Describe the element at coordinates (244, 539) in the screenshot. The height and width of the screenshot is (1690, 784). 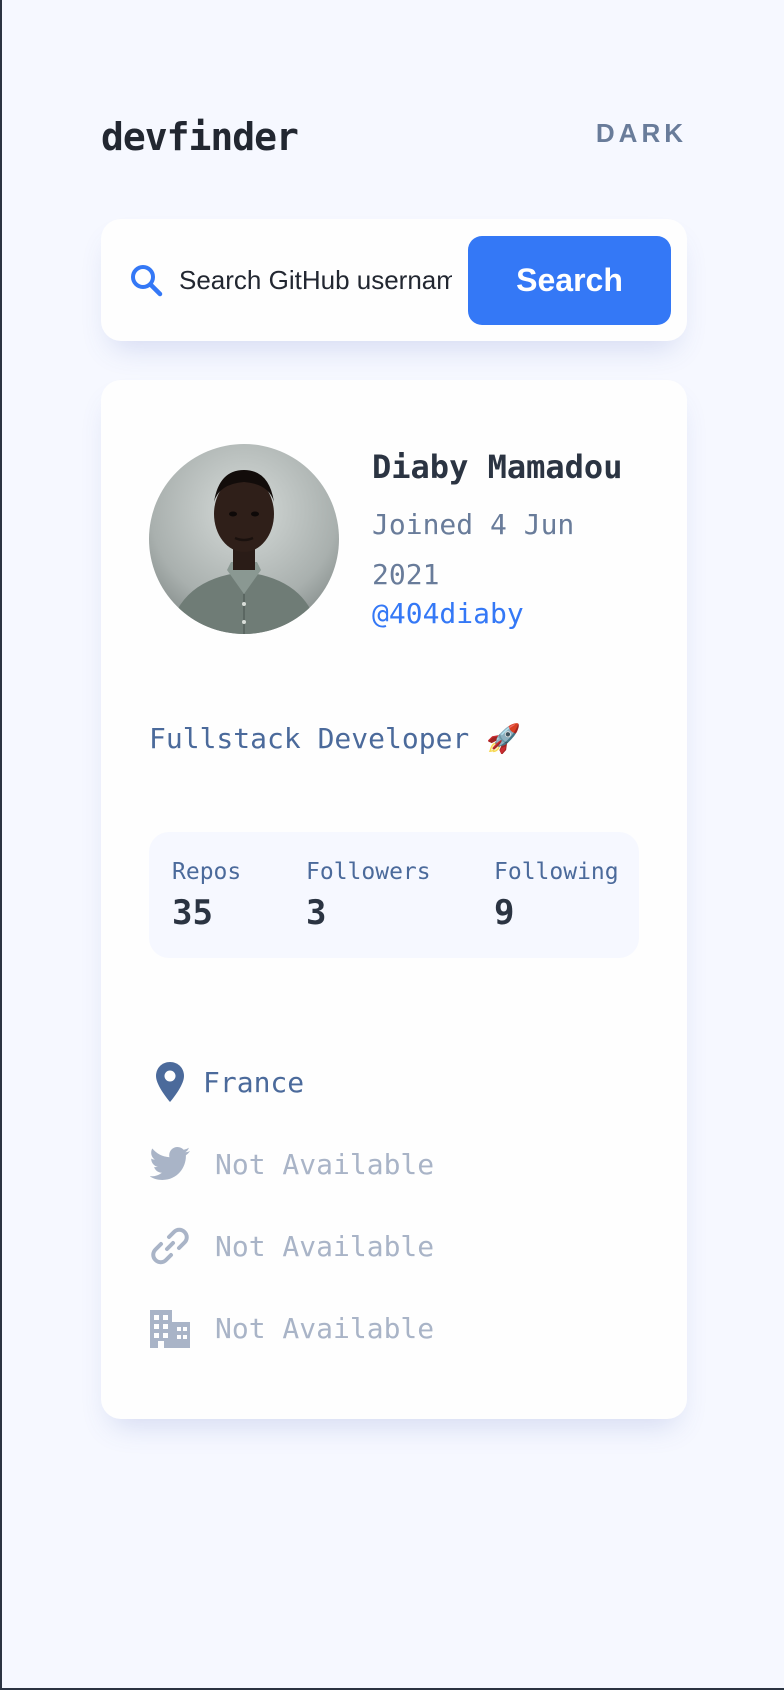
I see `avatar` at that location.